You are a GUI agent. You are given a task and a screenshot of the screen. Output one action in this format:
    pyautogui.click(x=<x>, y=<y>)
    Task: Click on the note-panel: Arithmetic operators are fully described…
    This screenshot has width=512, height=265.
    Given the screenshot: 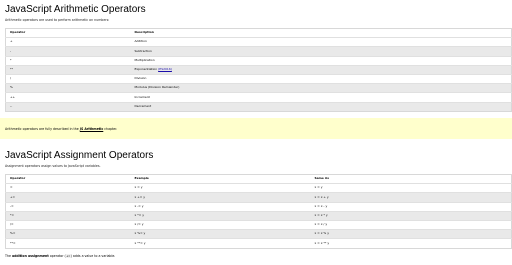 What is the action you would take?
    pyautogui.click(x=256, y=128)
    